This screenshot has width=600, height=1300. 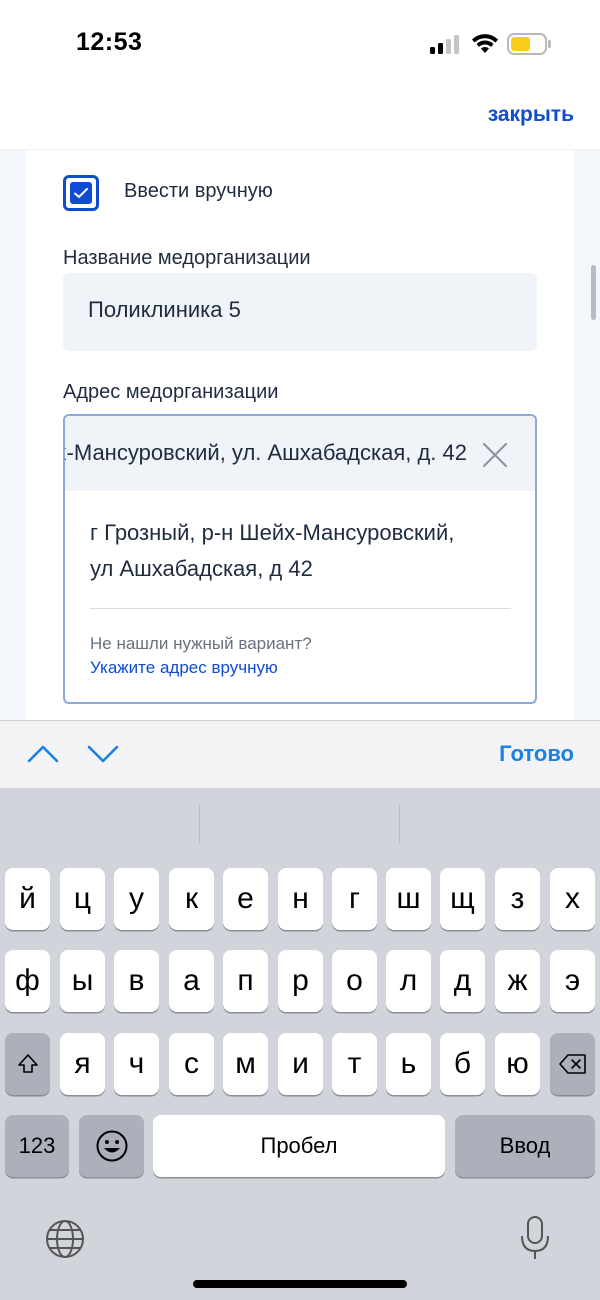 I want to click on key: в, so click(x=136, y=981).